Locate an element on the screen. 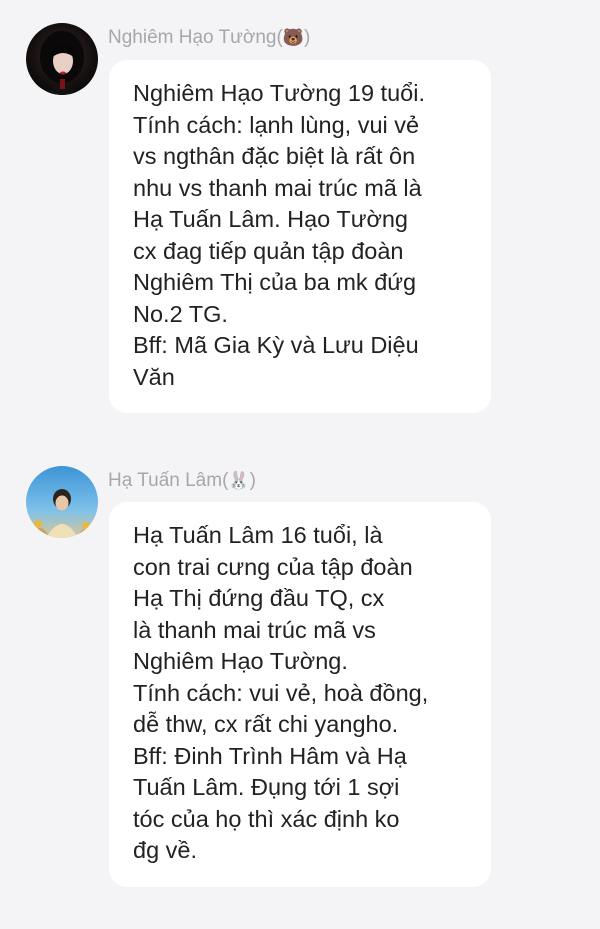 The width and height of the screenshot is (600, 929). message-line: No.2 TG. is located at coordinates (180, 313).